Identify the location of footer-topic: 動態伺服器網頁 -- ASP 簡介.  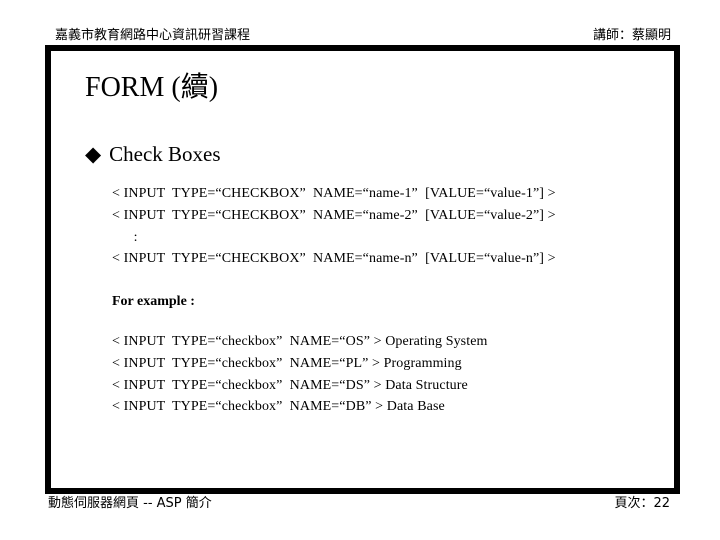
(130, 503).